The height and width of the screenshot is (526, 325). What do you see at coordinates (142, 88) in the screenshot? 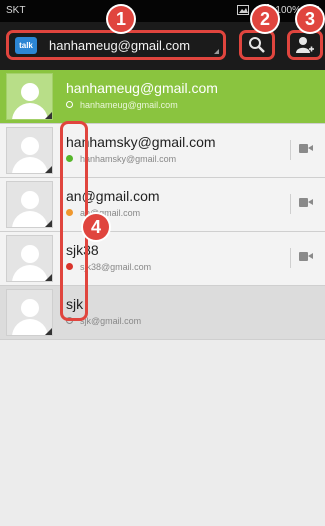
I see `contact-name: hanhameug@gmail.com` at bounding box center [142, 88].